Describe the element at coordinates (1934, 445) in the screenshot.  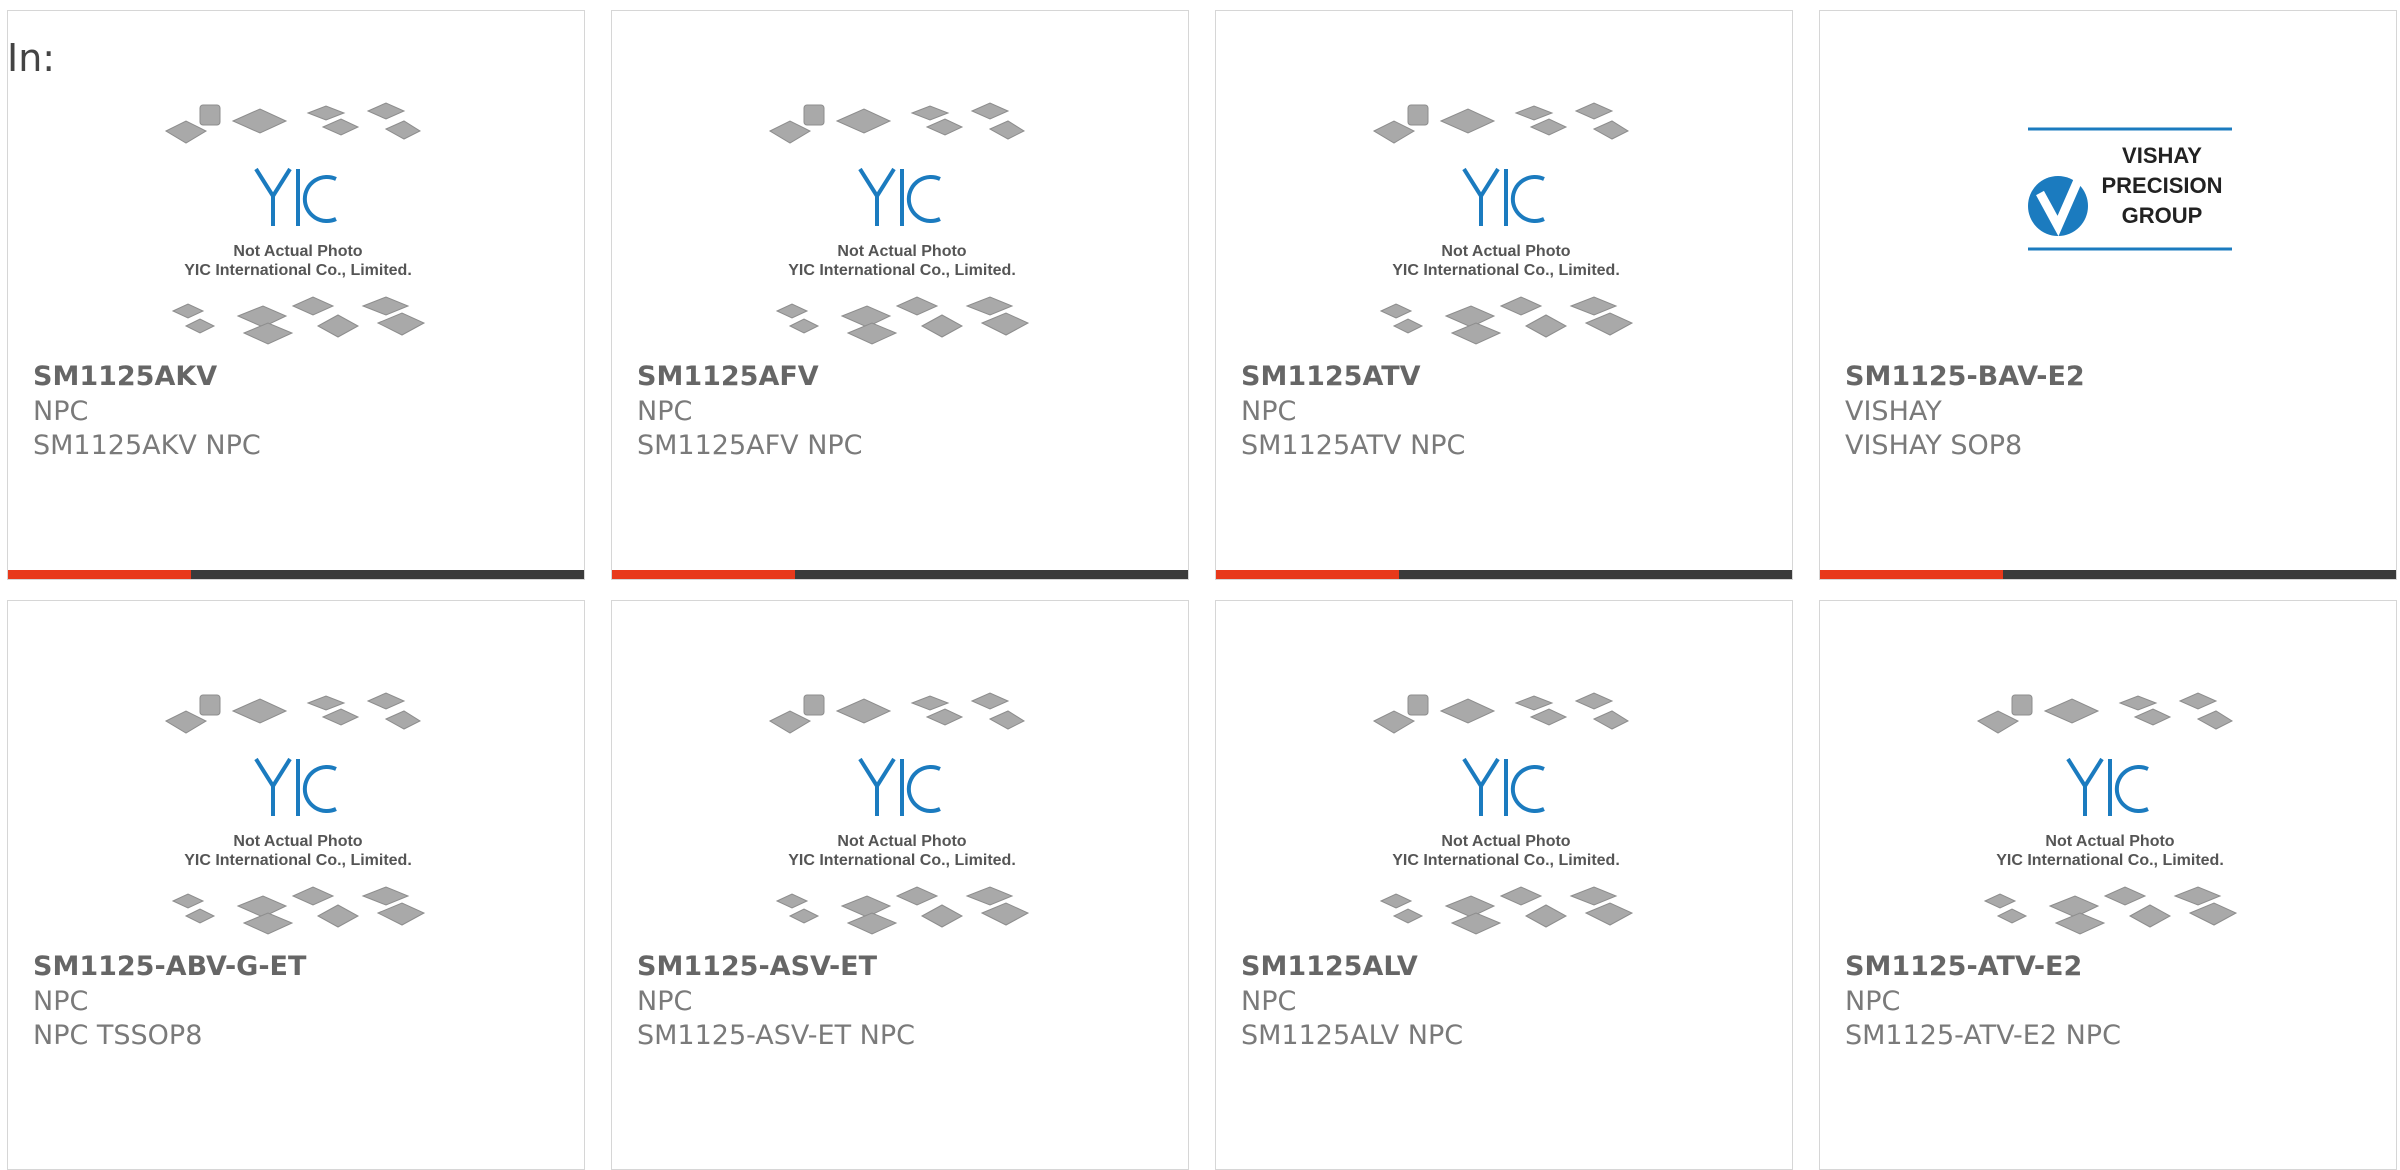
I see `product-description: VISHAY SOP8` at that location.